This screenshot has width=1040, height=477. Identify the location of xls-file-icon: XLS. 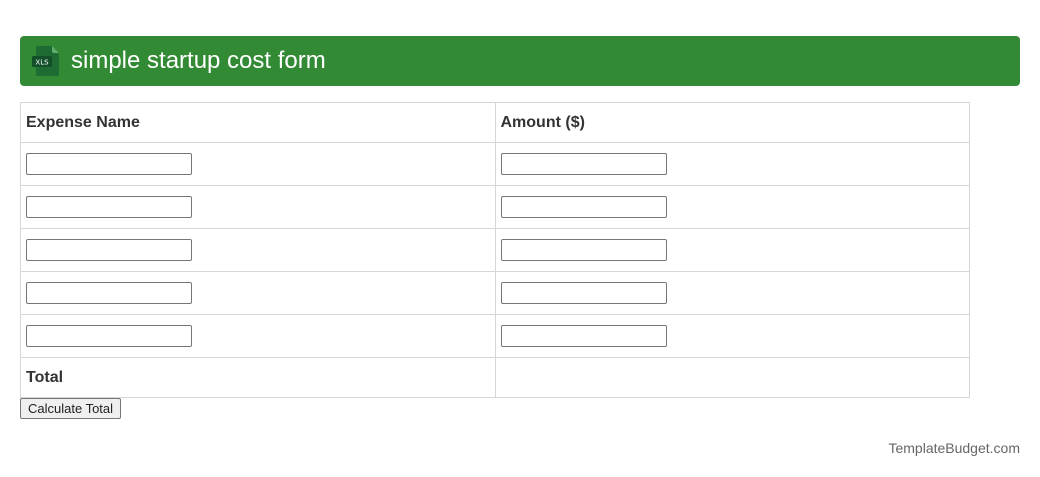
(45, 61).